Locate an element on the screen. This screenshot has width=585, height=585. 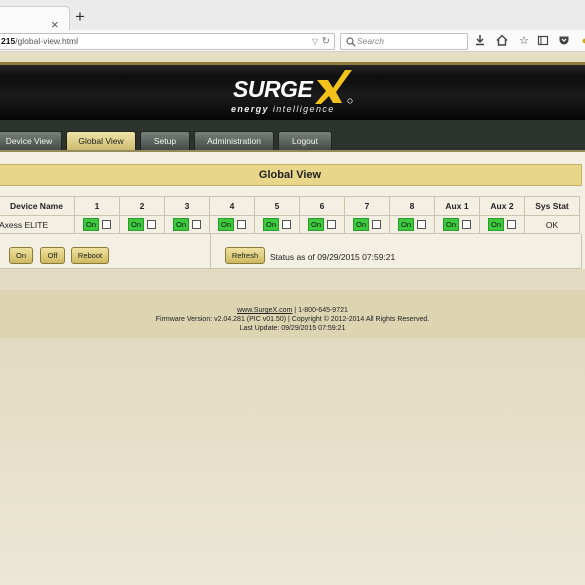
outlet-7-status: On is located at coordinates (360, 224).